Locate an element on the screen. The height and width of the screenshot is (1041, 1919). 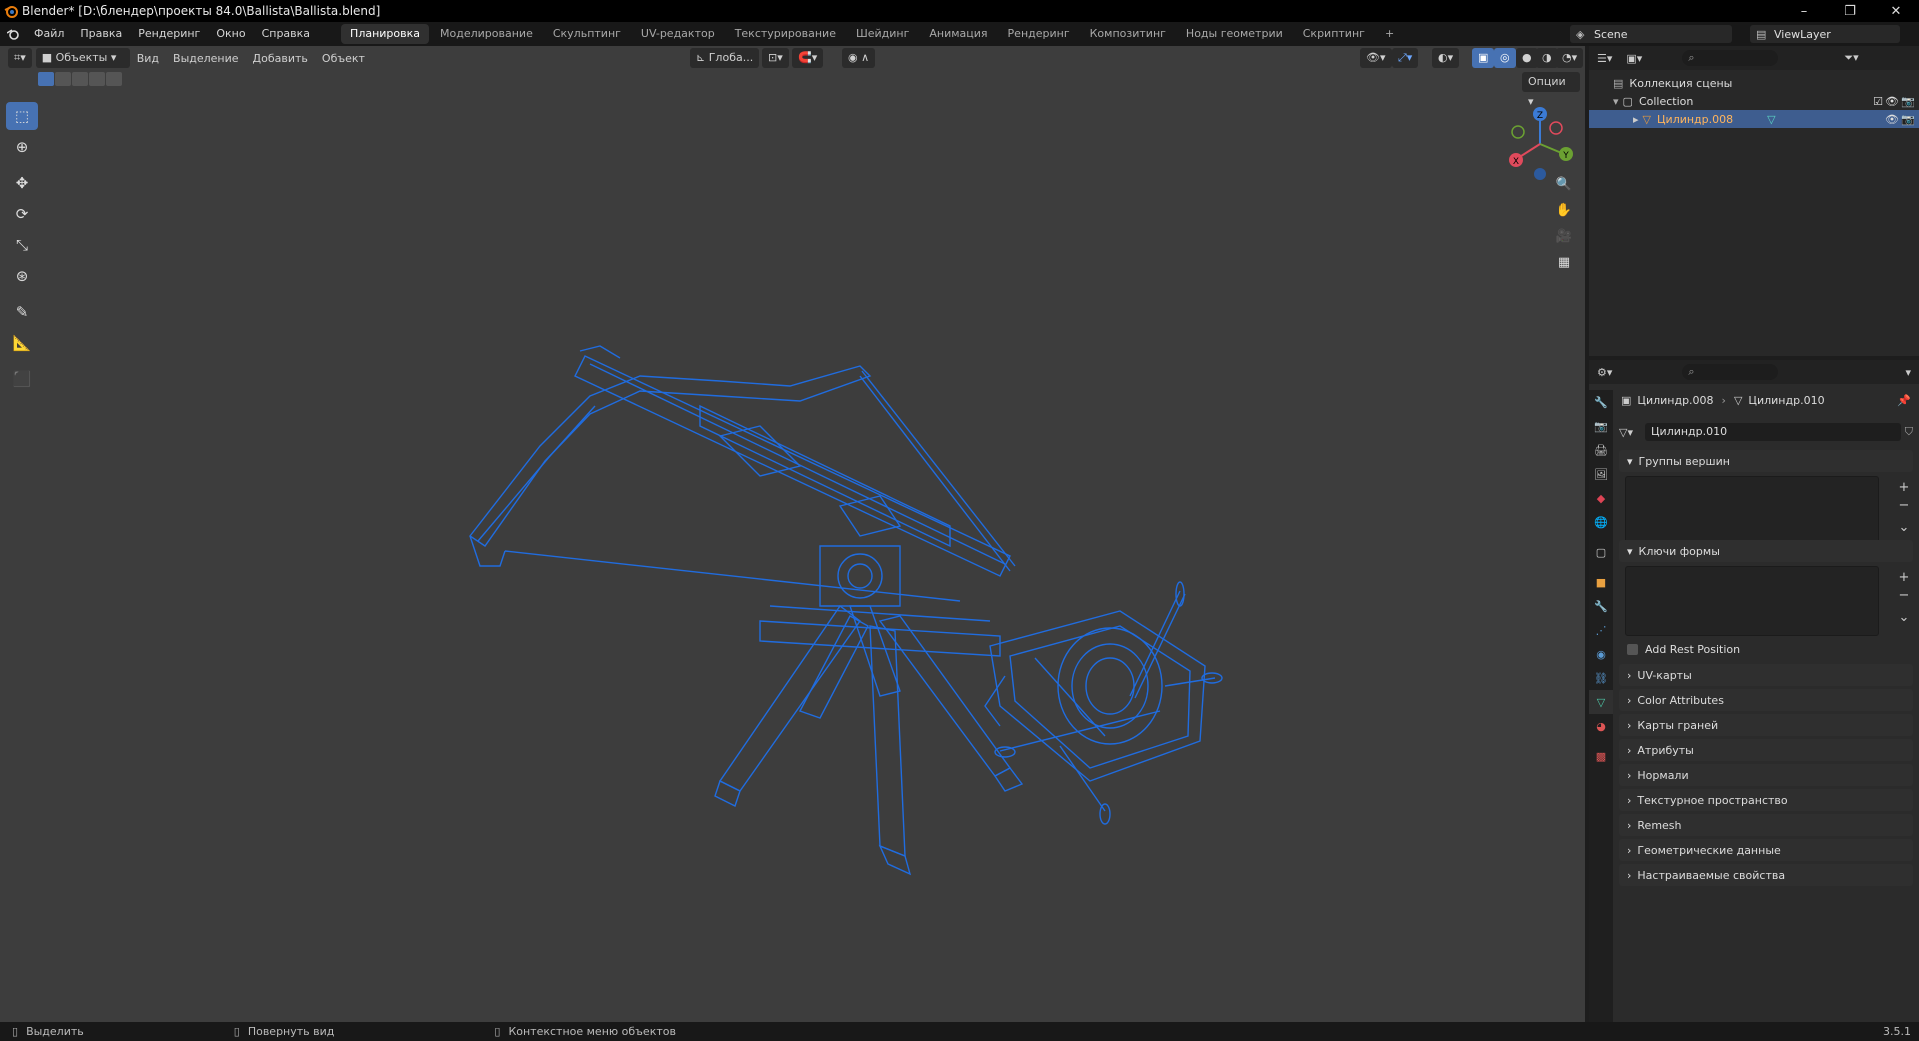
output-tab-icon: 🖨 is located at coordinates (1601, 450).